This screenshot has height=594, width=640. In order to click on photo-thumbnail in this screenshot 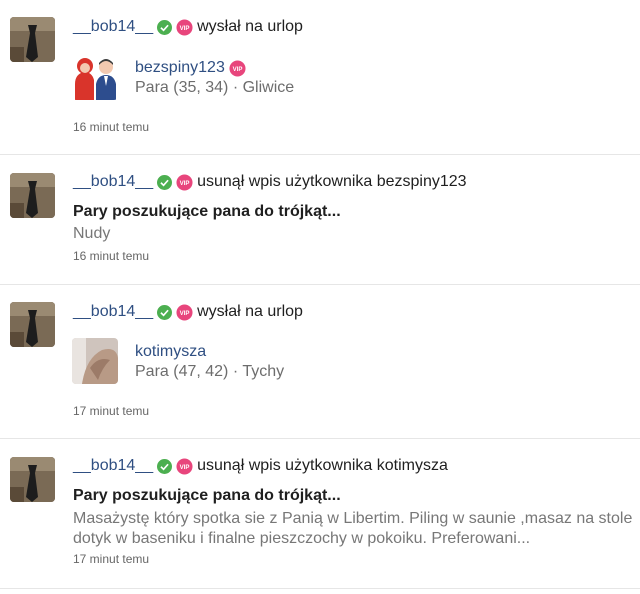, I will do `click(95, 361)`.